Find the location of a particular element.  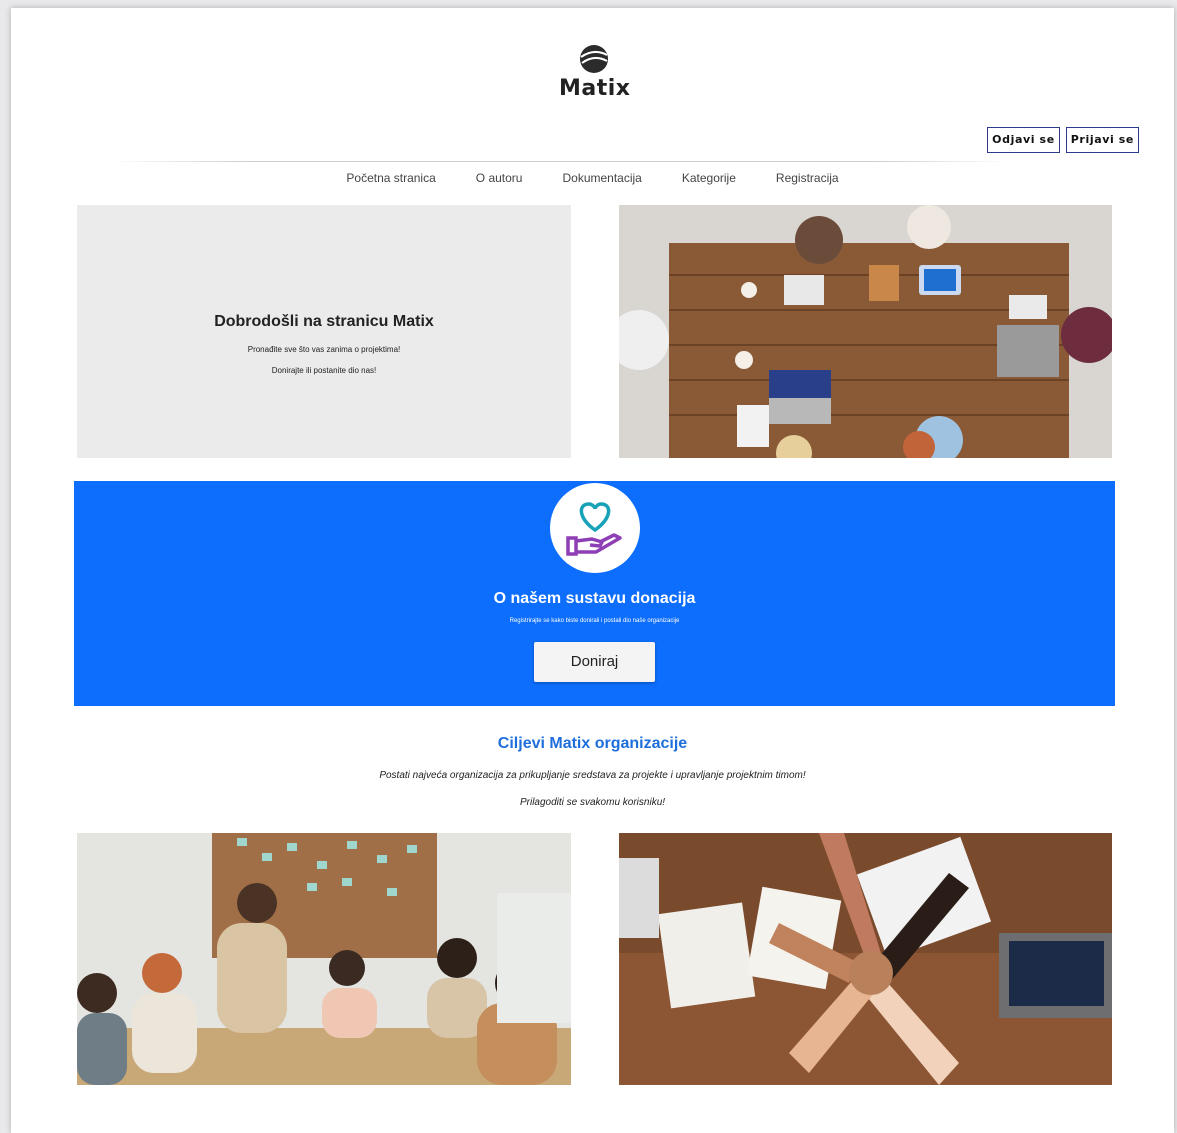

donation-icon-circle is located at coordinates (594, 528).